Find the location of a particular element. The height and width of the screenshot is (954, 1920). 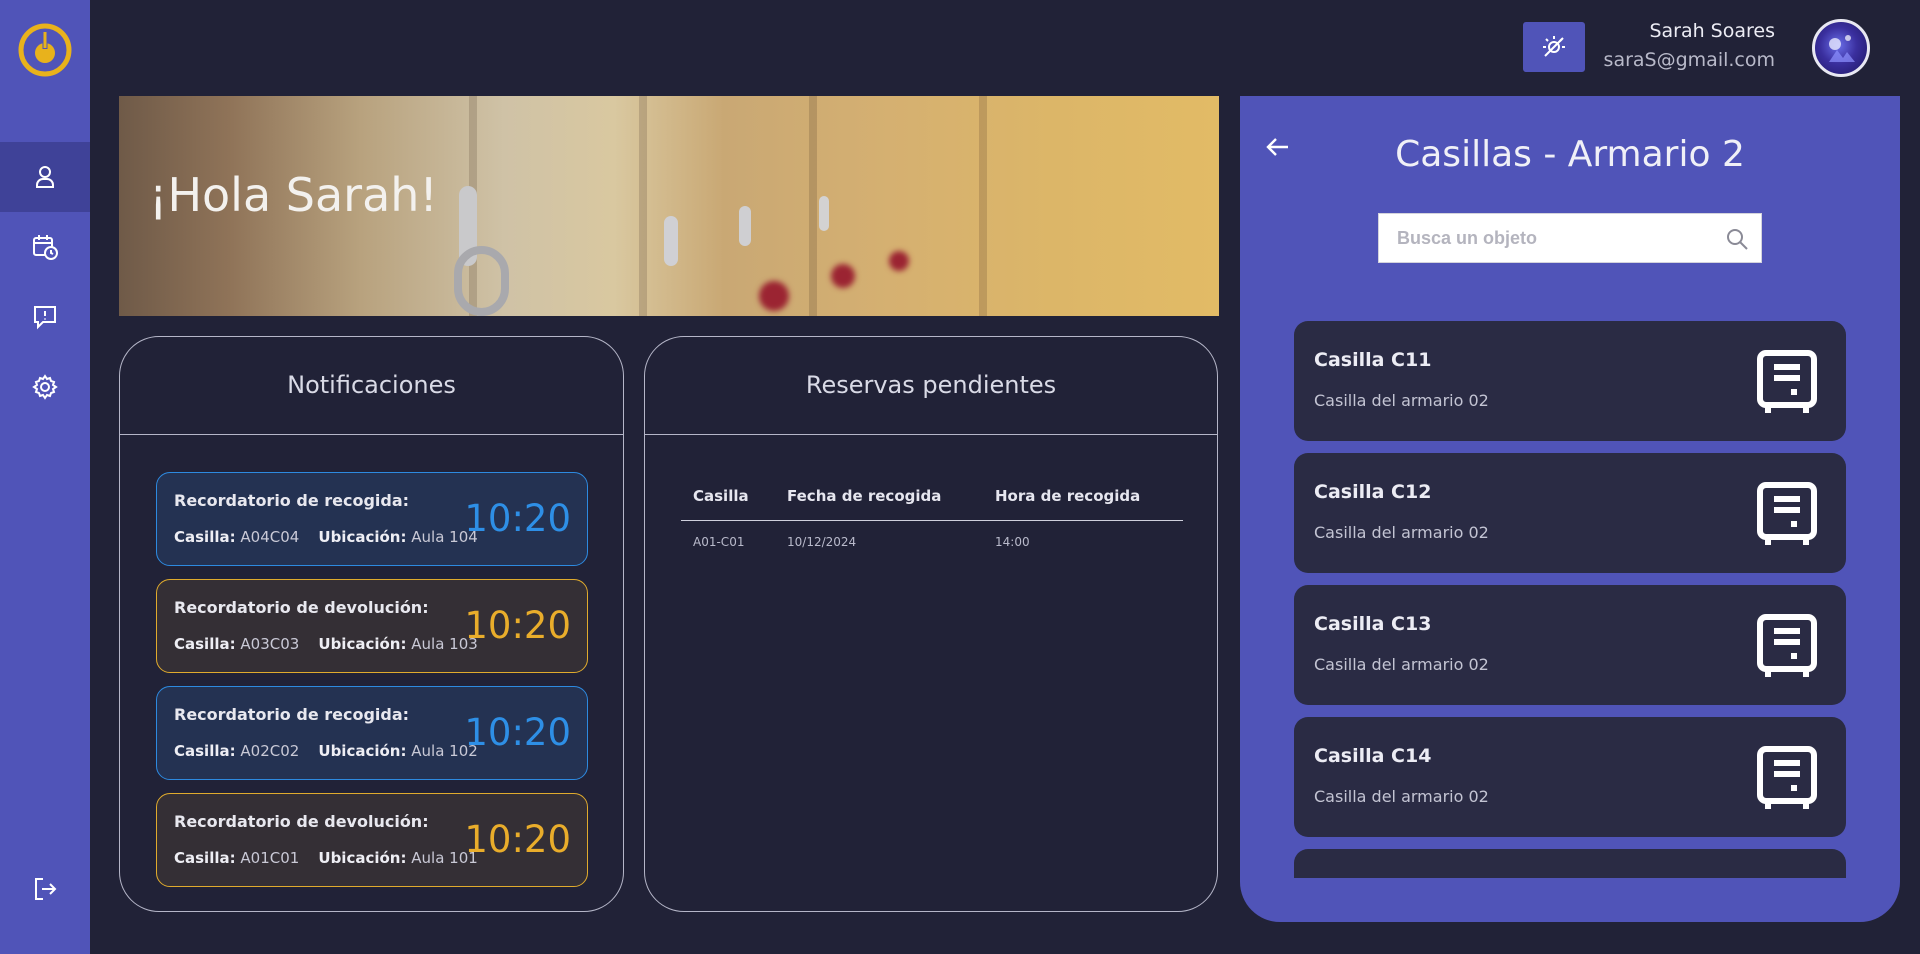

greeting-title: ¡Hola Sarah! is located at coordinates (293, 195).